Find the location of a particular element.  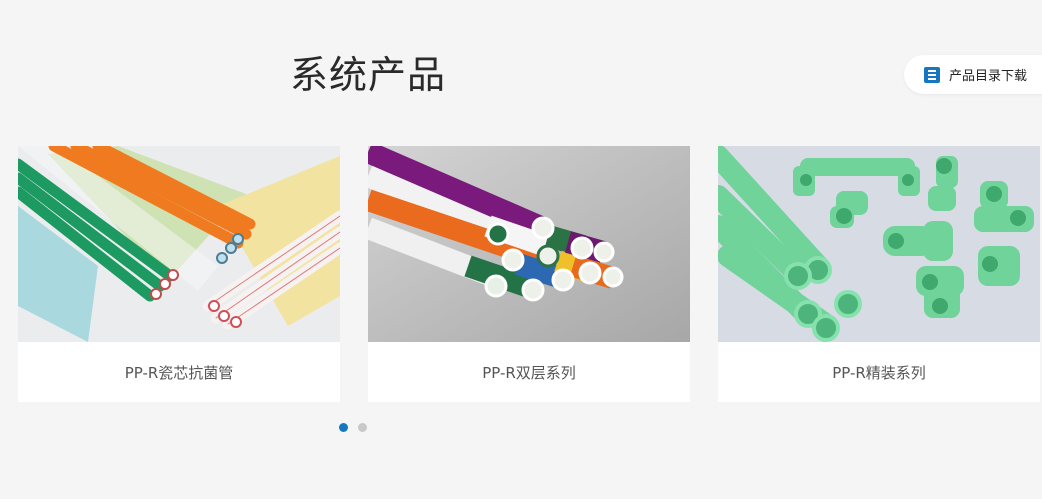

catalog-download-label: 产品目录下载 is located at coordinates (988, 76).